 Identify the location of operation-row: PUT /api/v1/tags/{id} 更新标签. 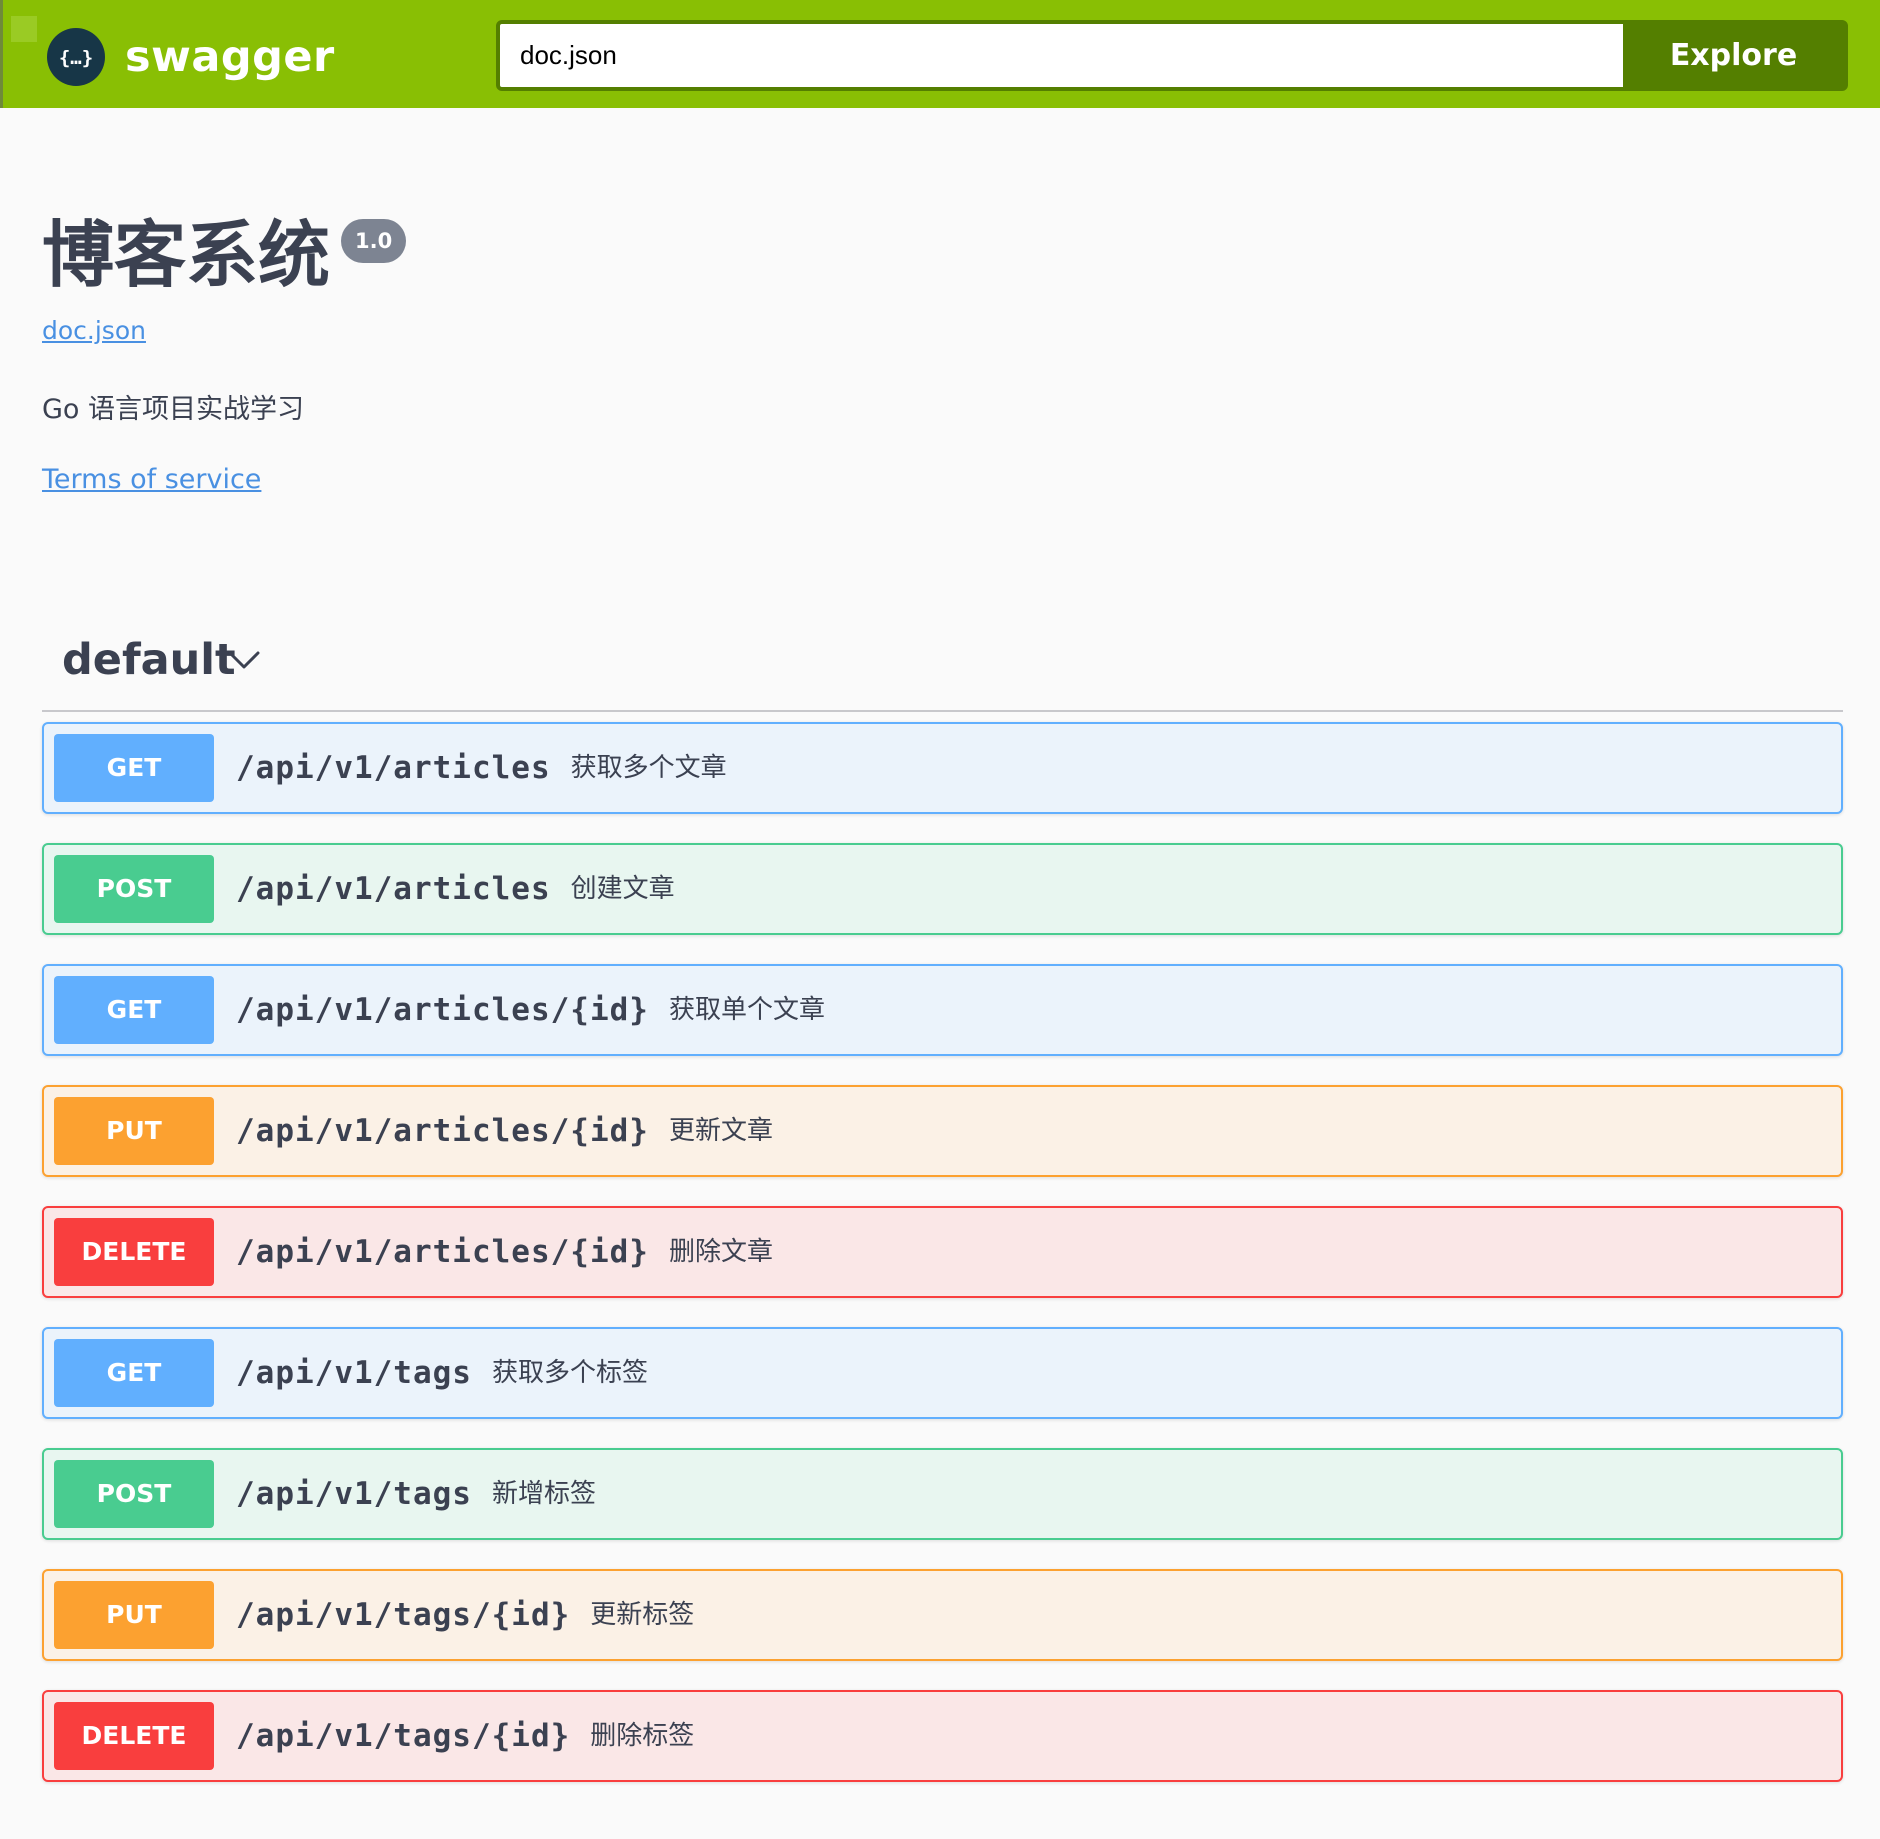
(942, 1615).